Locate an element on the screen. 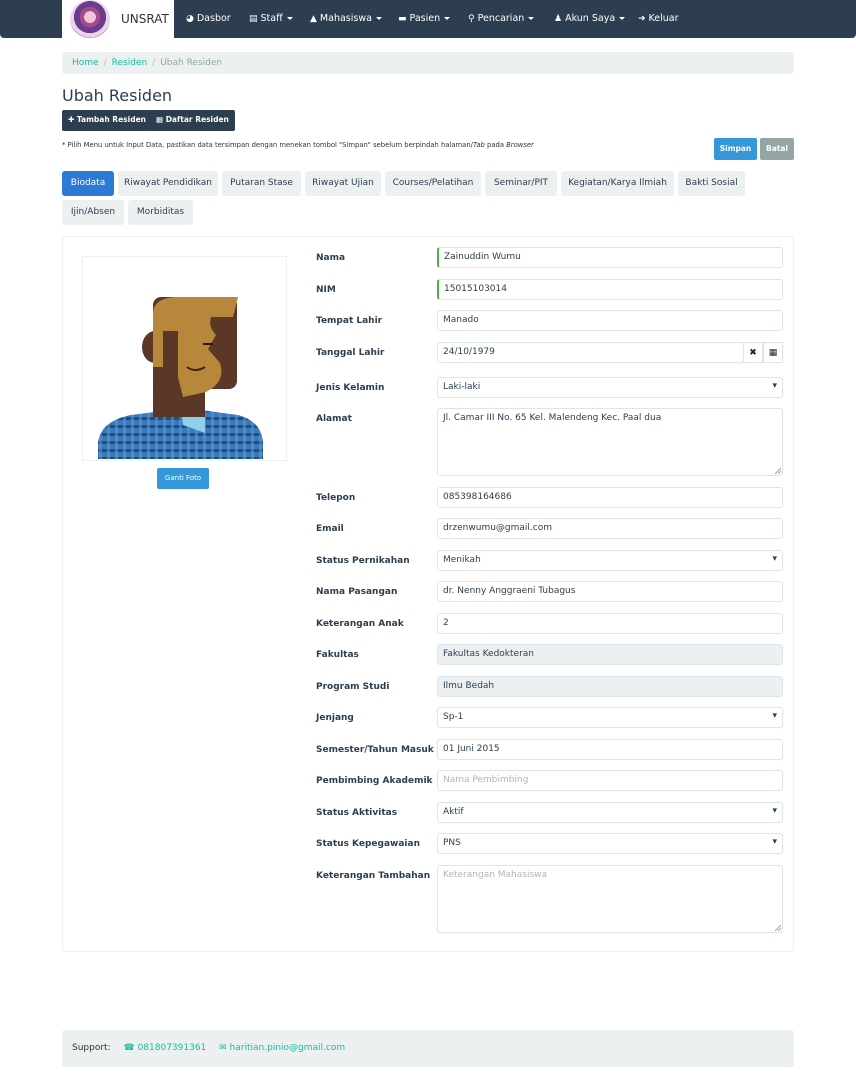 Image resolution: width=856 pixels, height=1080 pixels. tempat-lahir-input: Manado is located at coordinates (610, 320).